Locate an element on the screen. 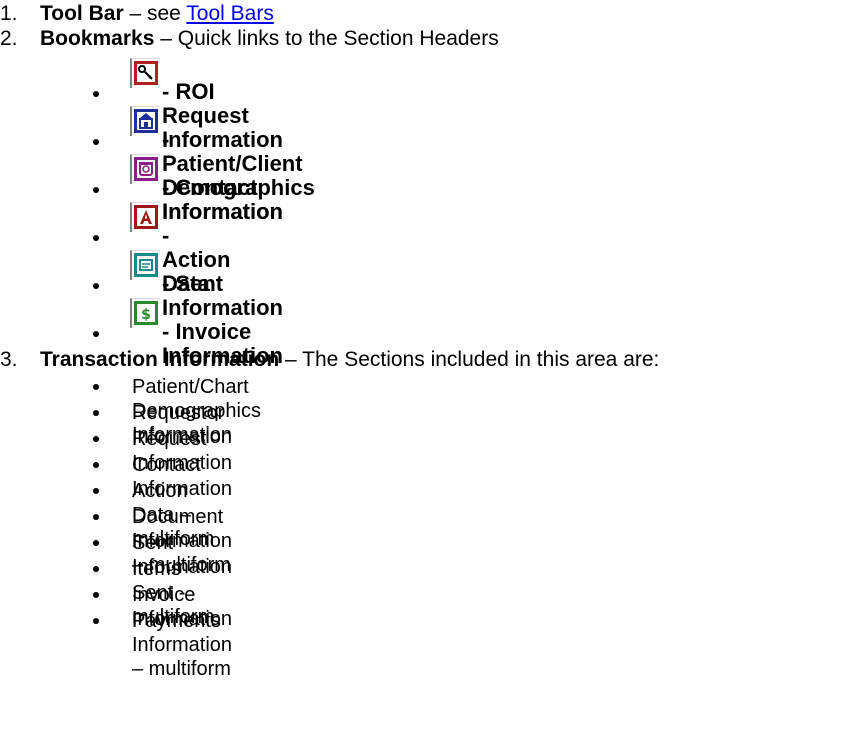  phone-icon is located at coordinates (145, 169).